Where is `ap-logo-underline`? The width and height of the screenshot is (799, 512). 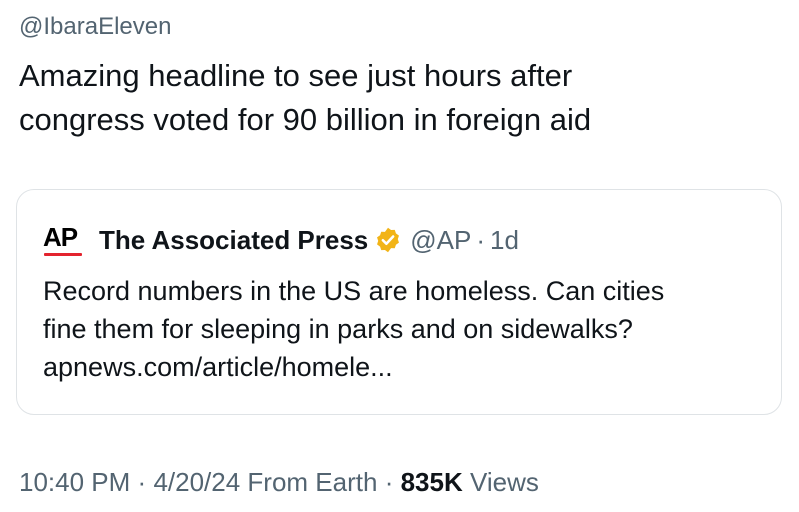 ap-logo-underline is located at coordinates (63, 254).